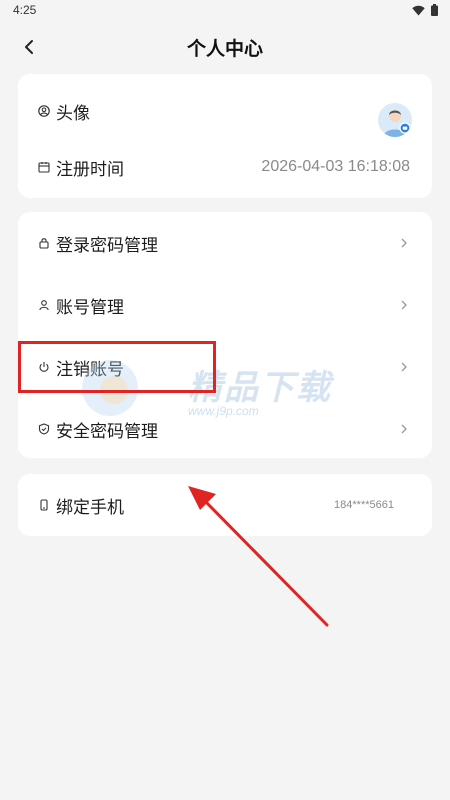 The height and width of the screenshot is (800, 450). I want to click on account-management-label: 账号管理, so click(90, 307).